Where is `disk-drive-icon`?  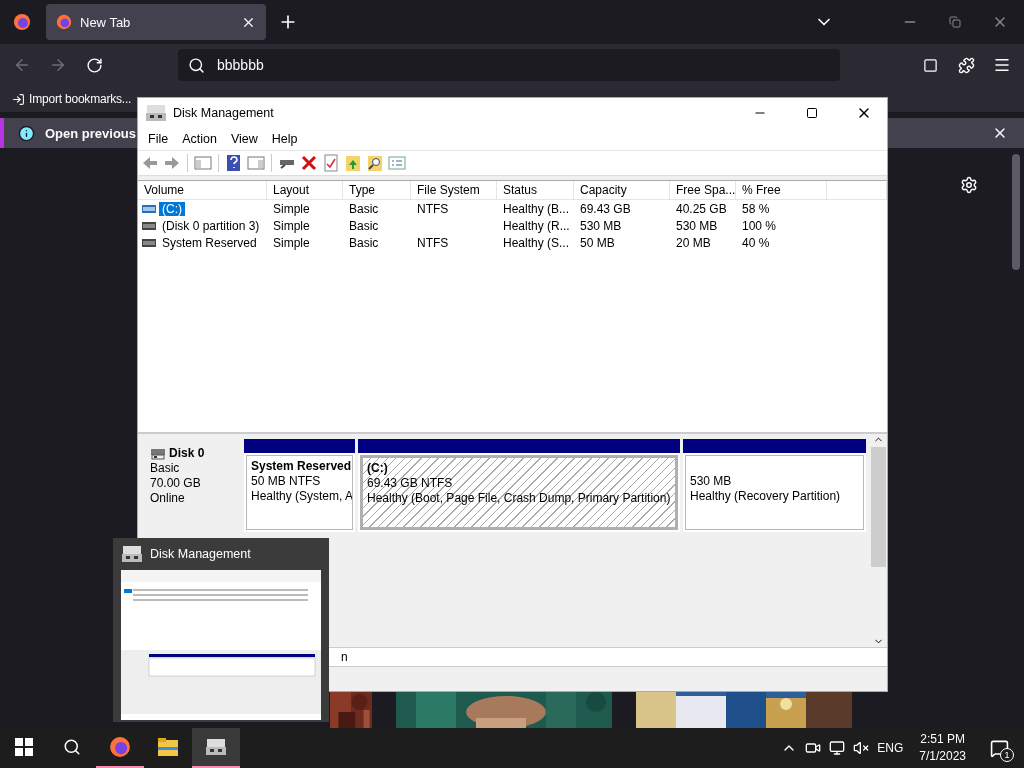 disk-drive-icon is located at coordinates (158, 453).